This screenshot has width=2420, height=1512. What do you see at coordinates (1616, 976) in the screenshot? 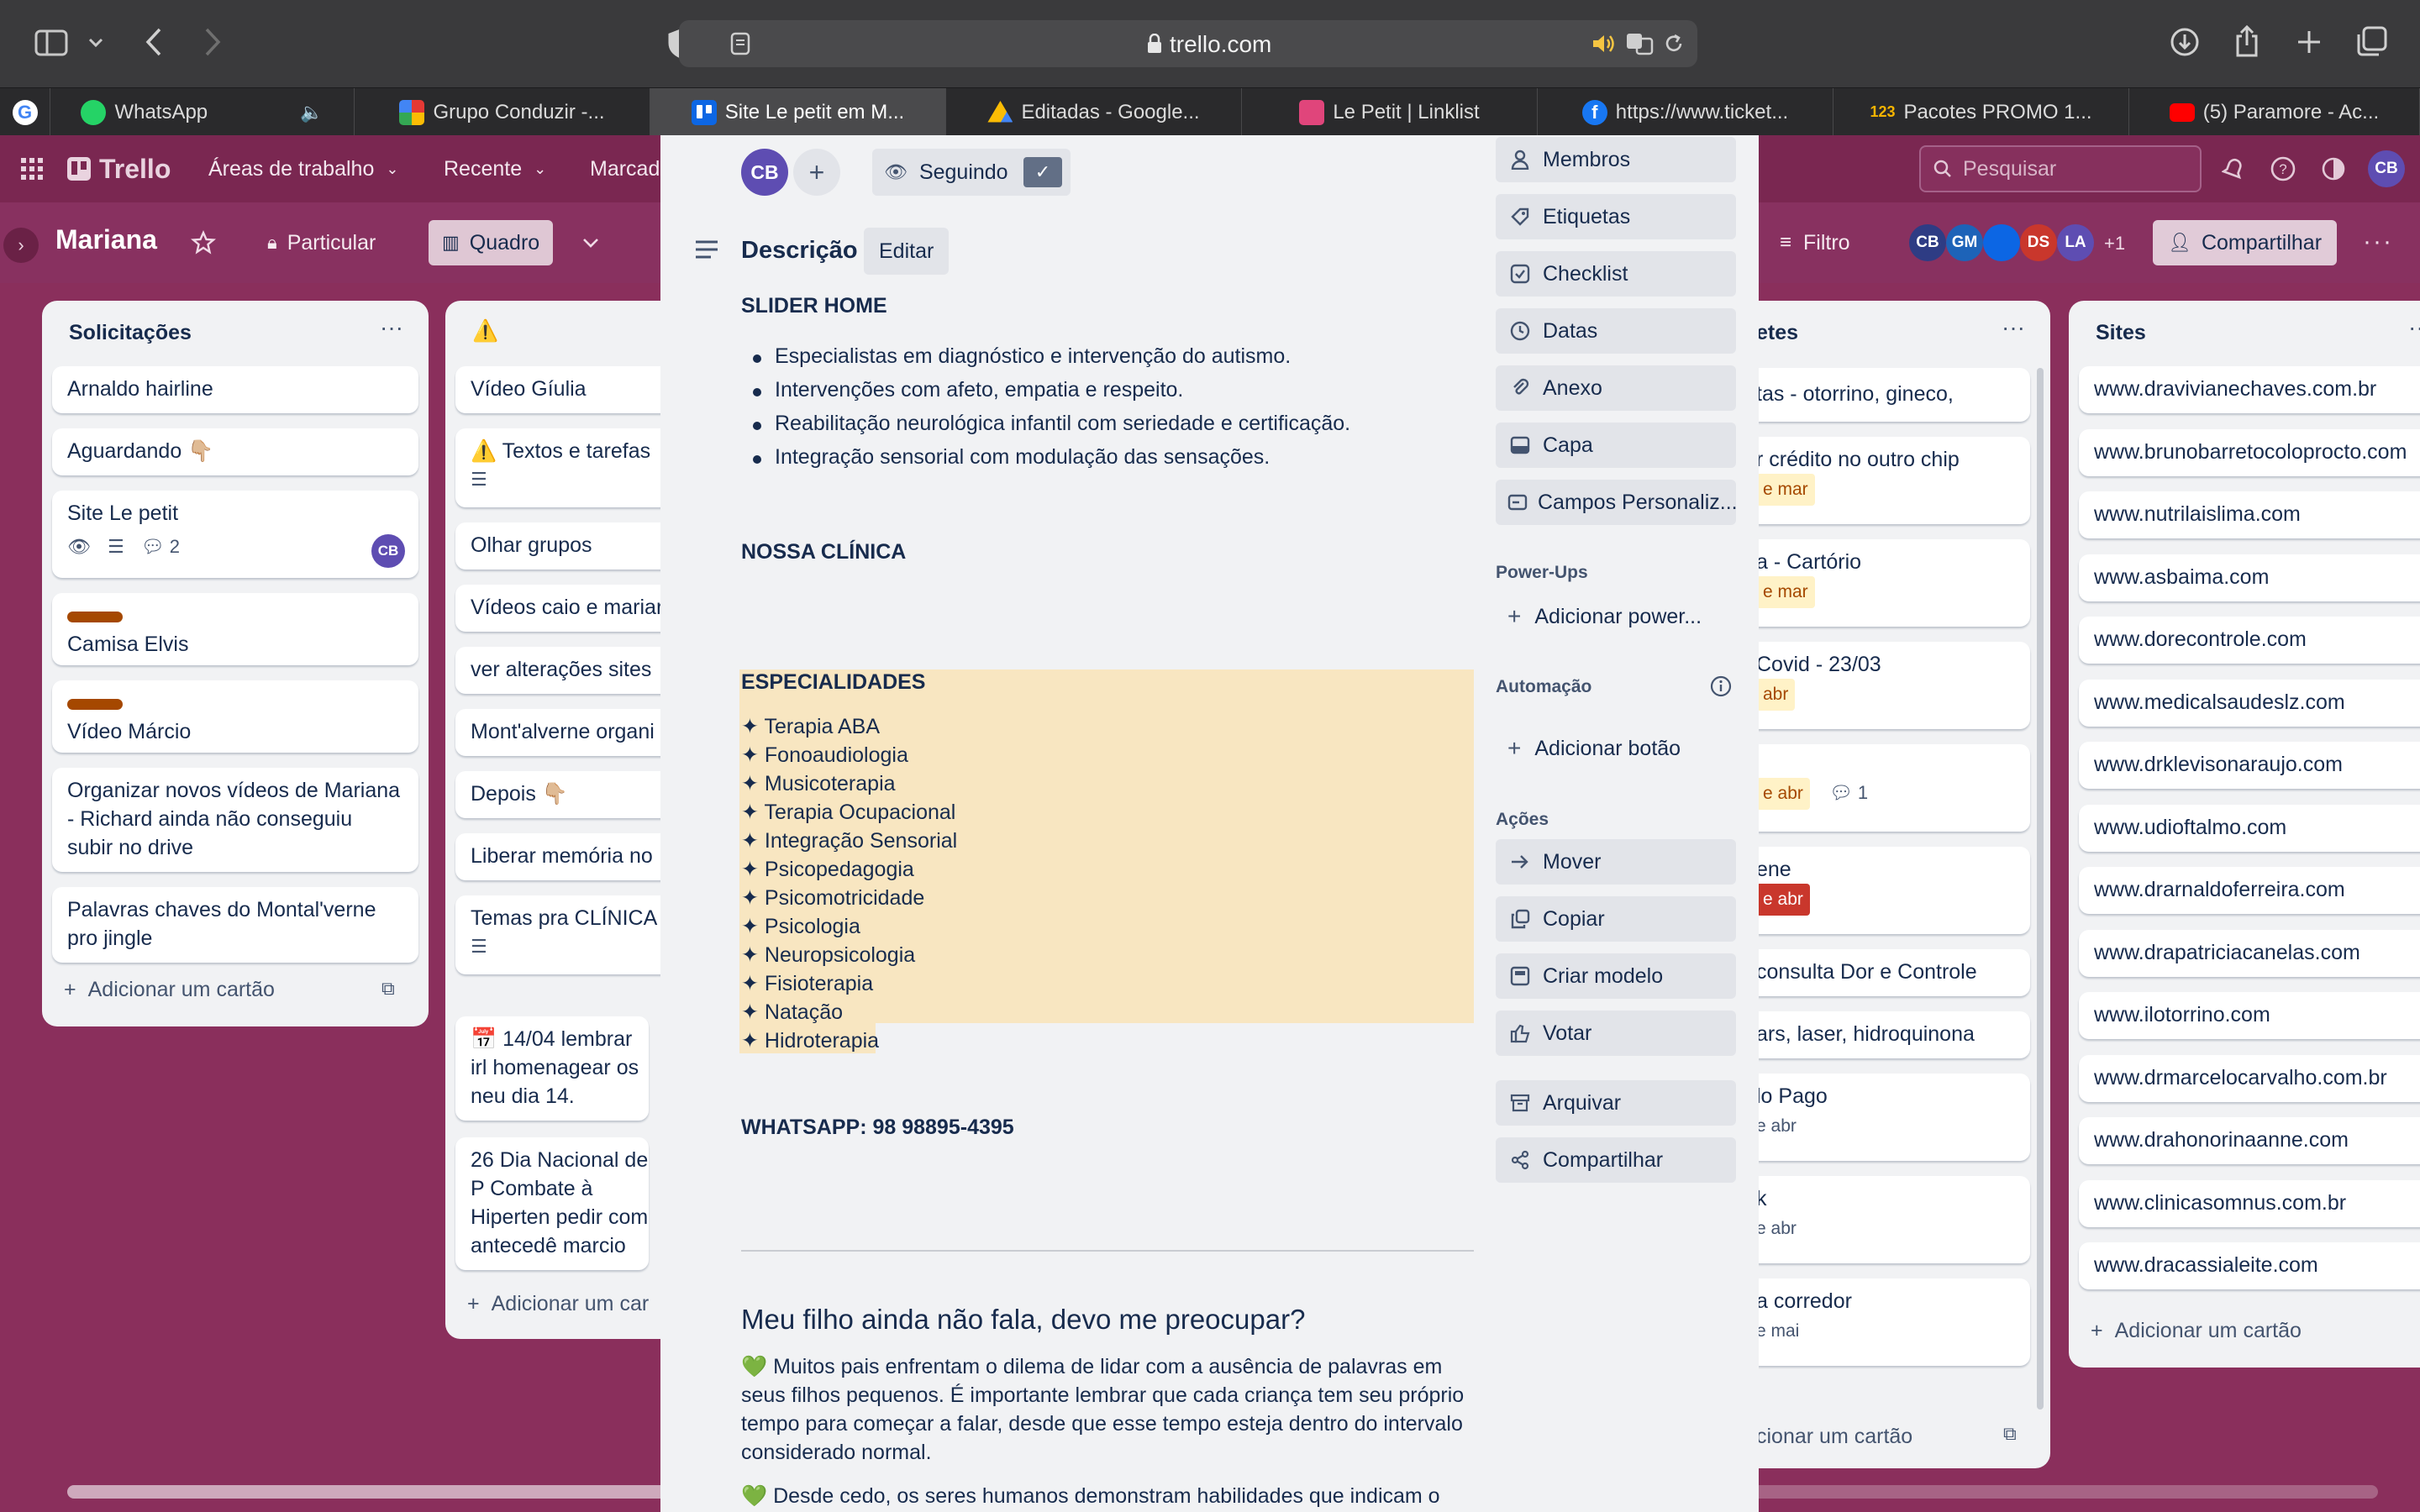
I see `make-template-button: Criar modelo` at bounding box center [1616, 976].